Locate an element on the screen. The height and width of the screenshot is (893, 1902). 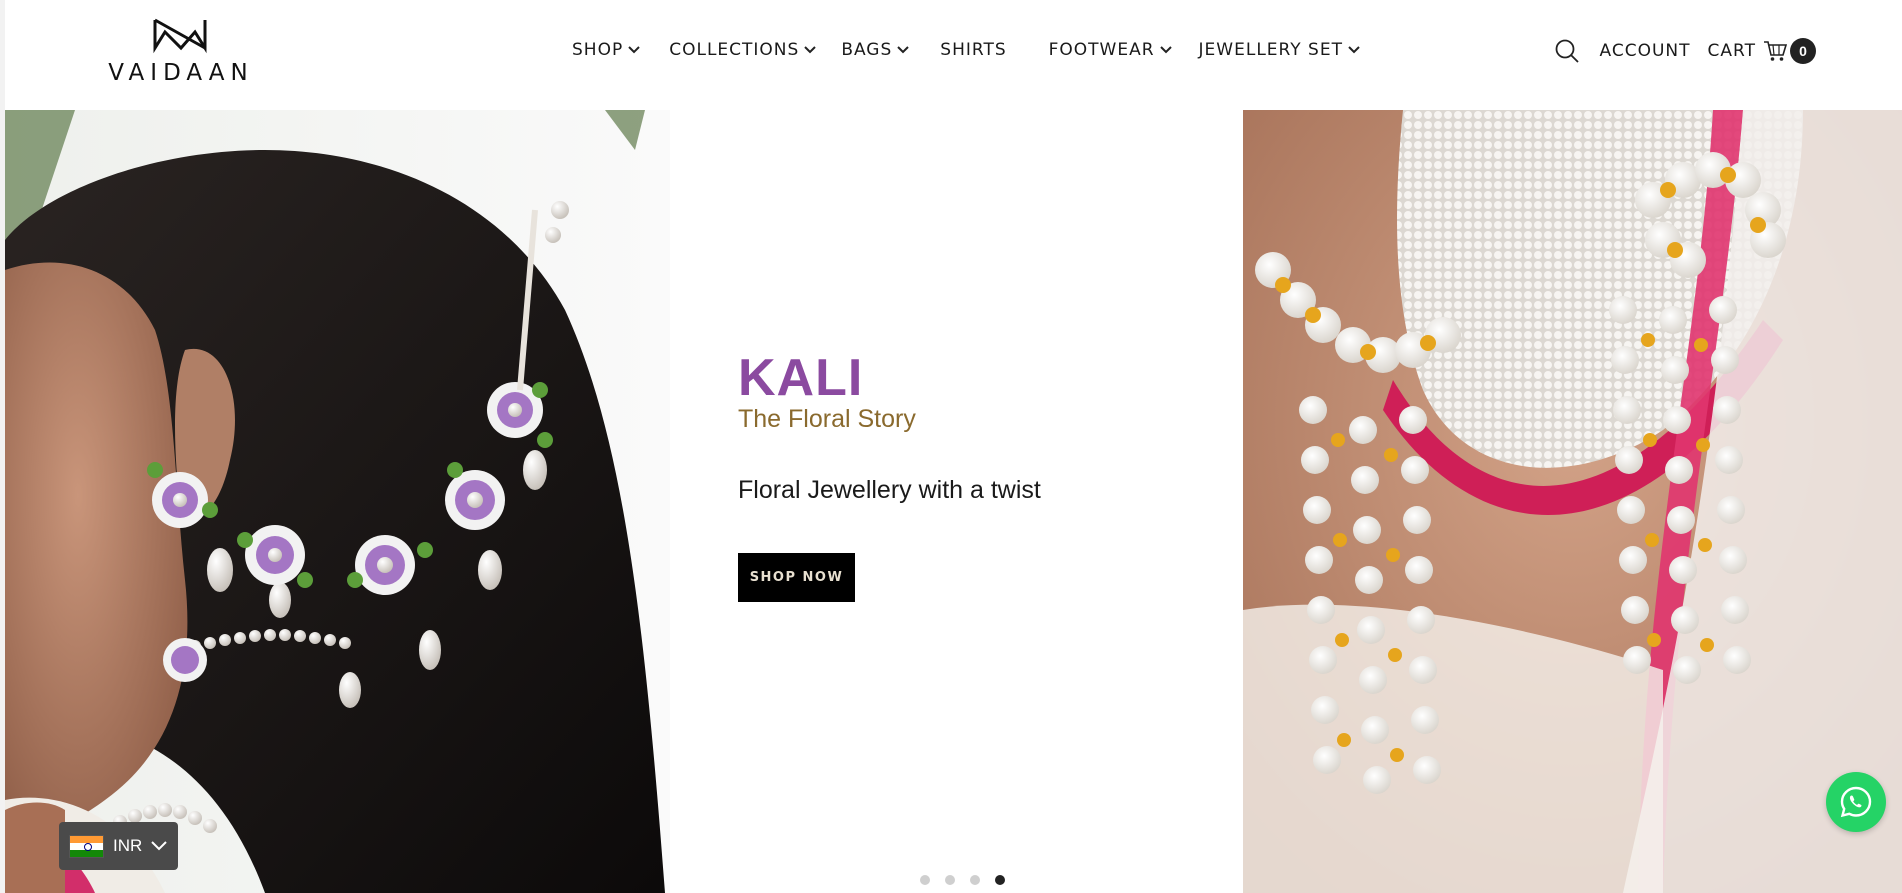
whatsapp-icon is located at coordinates (1856, 802).